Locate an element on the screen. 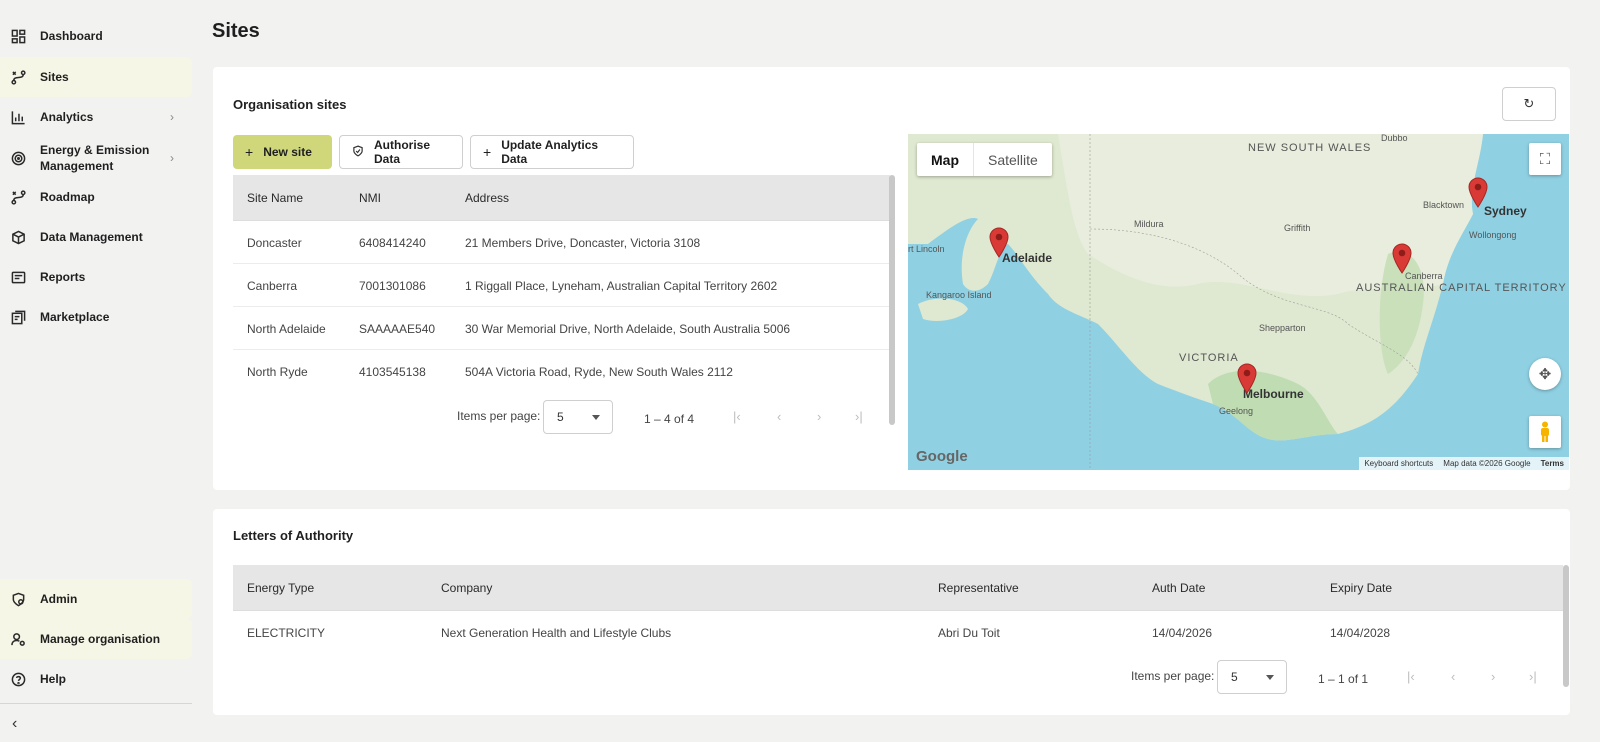  sidebar-item-reports: Reports is located at coordinates (96, 277).